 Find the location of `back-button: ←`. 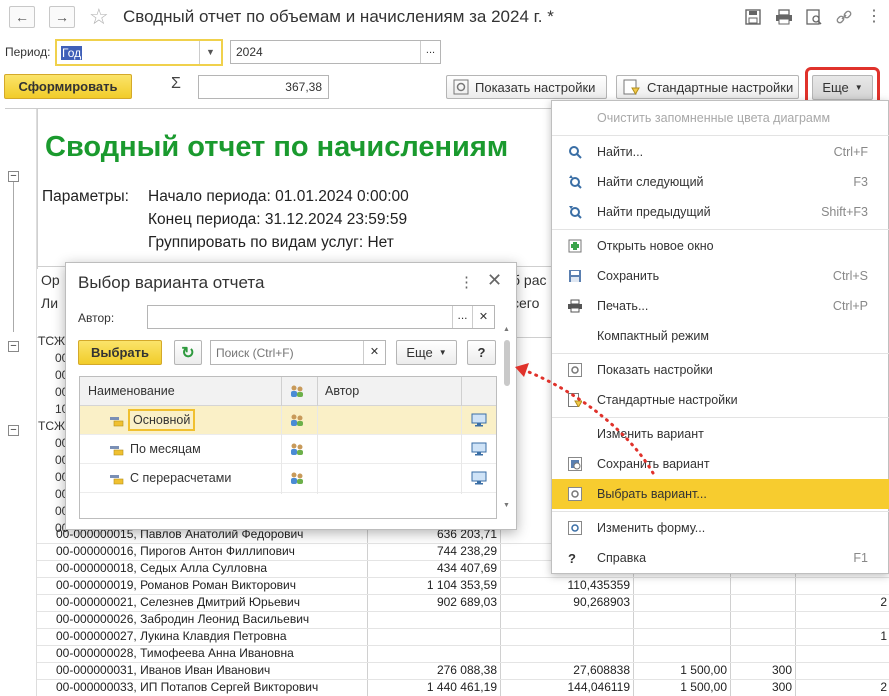

back-button: ← is located at coordinates (22, 17).